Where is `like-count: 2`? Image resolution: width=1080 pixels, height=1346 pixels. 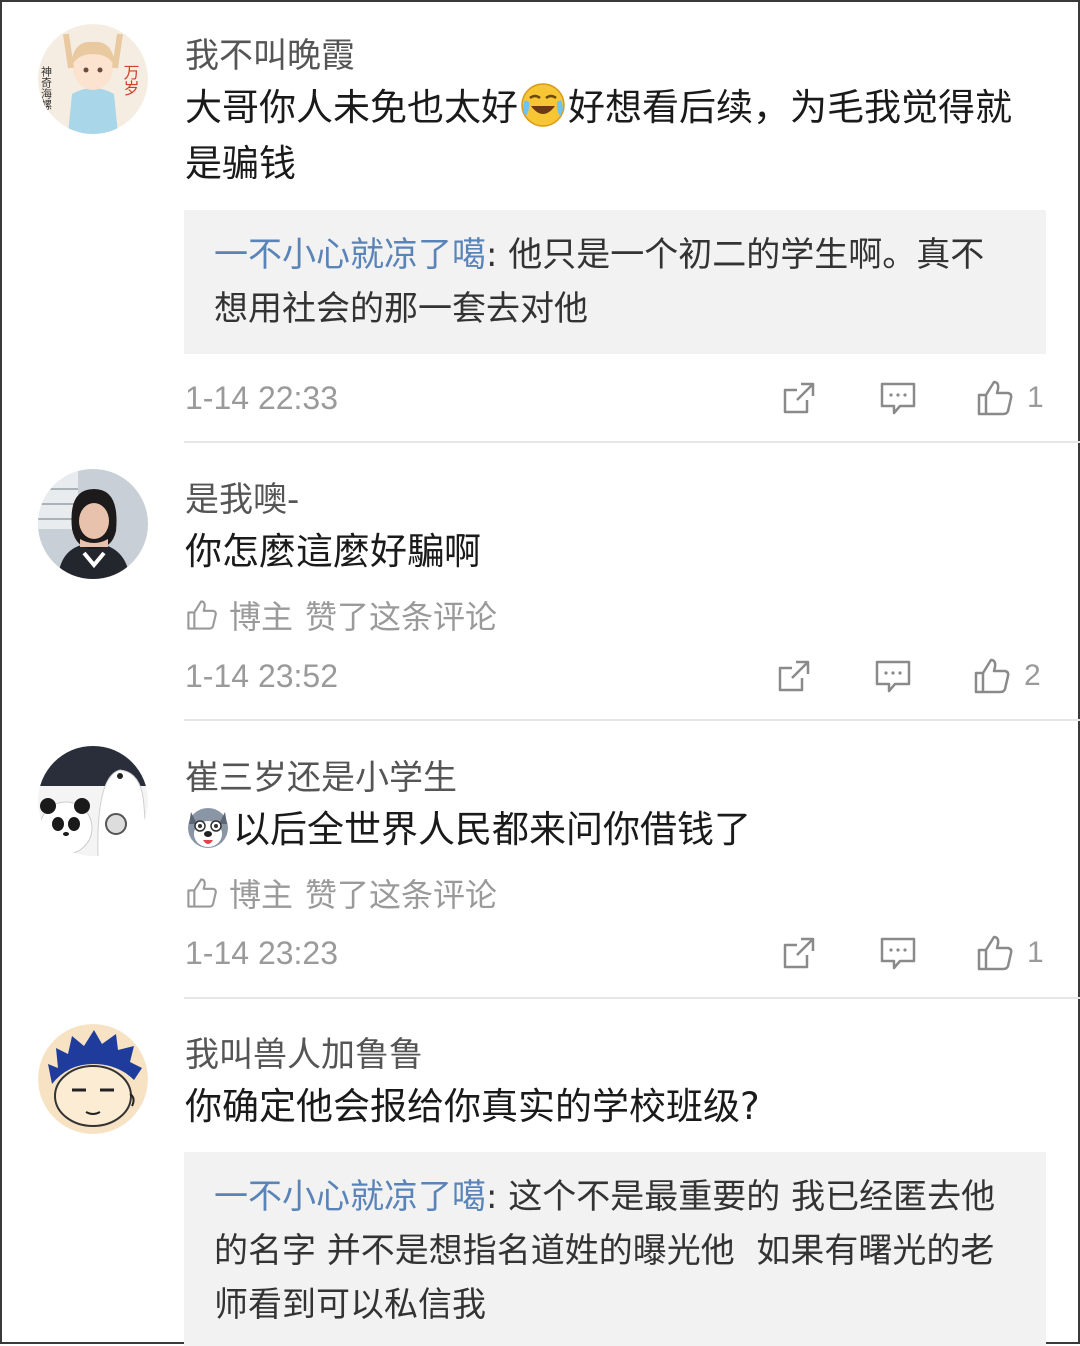
like-count: 2 is located at coordinates (1032, 675).